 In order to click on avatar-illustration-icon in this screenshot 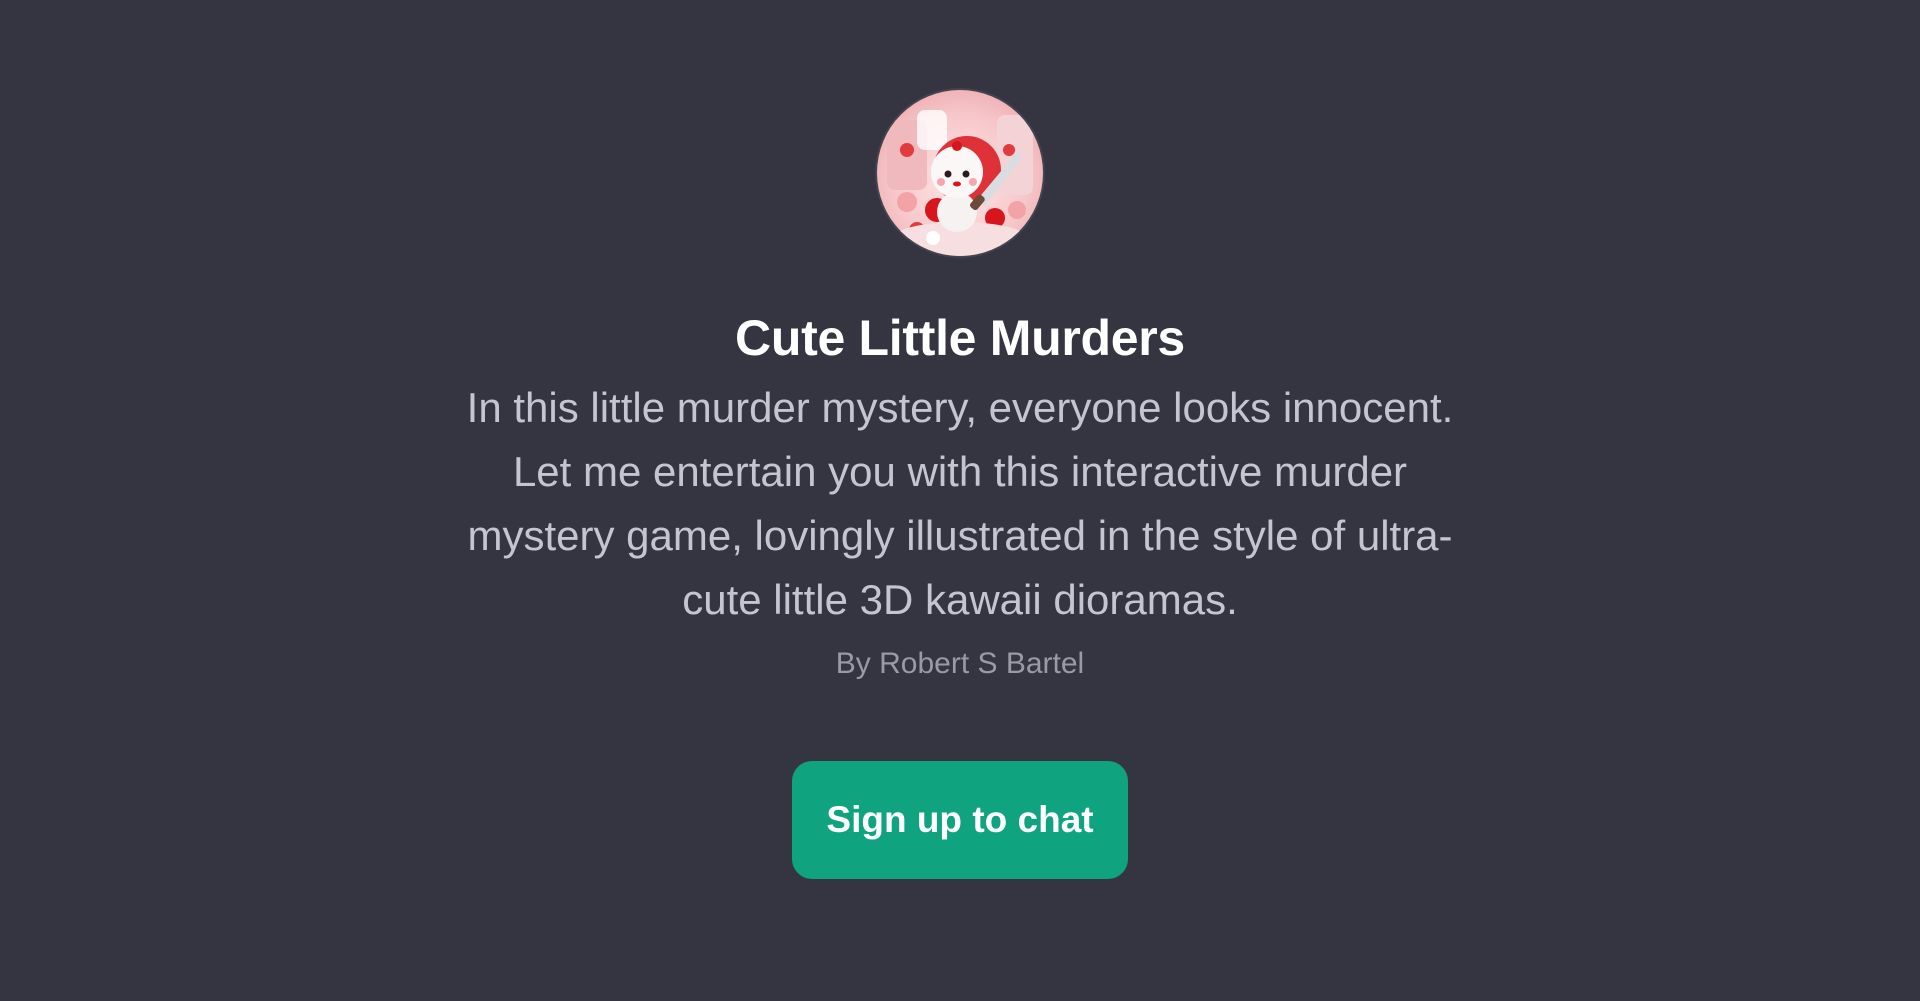, I will do `click(960, 183)`.